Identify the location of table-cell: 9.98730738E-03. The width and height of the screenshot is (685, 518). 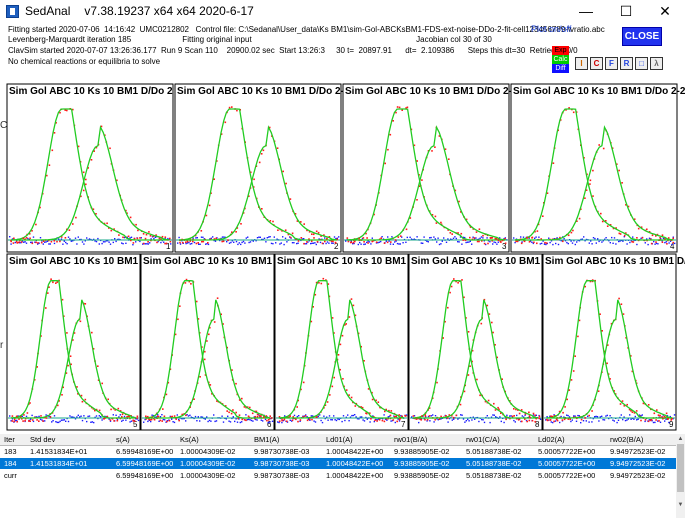
(282, 475).